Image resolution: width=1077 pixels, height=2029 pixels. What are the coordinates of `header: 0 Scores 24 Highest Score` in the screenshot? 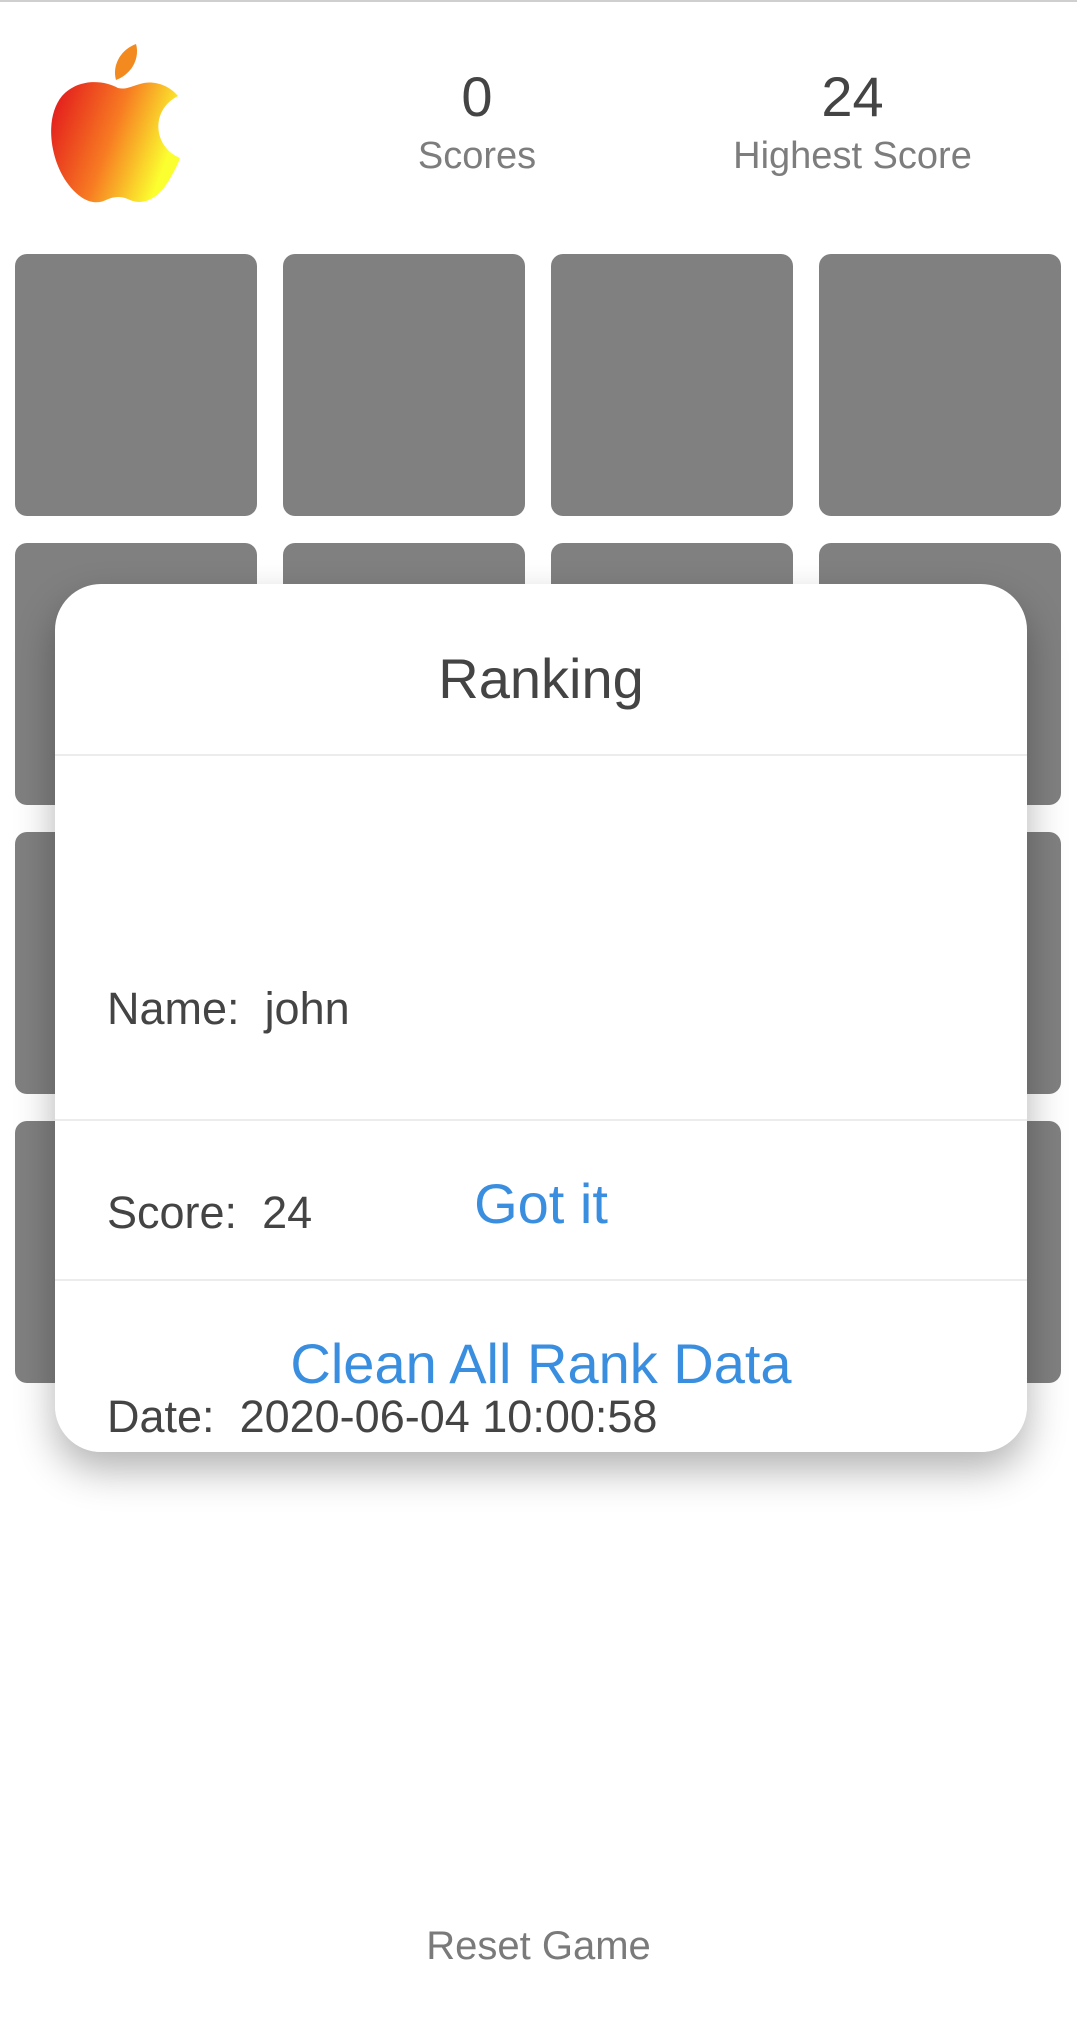 It's located at (538, 115).